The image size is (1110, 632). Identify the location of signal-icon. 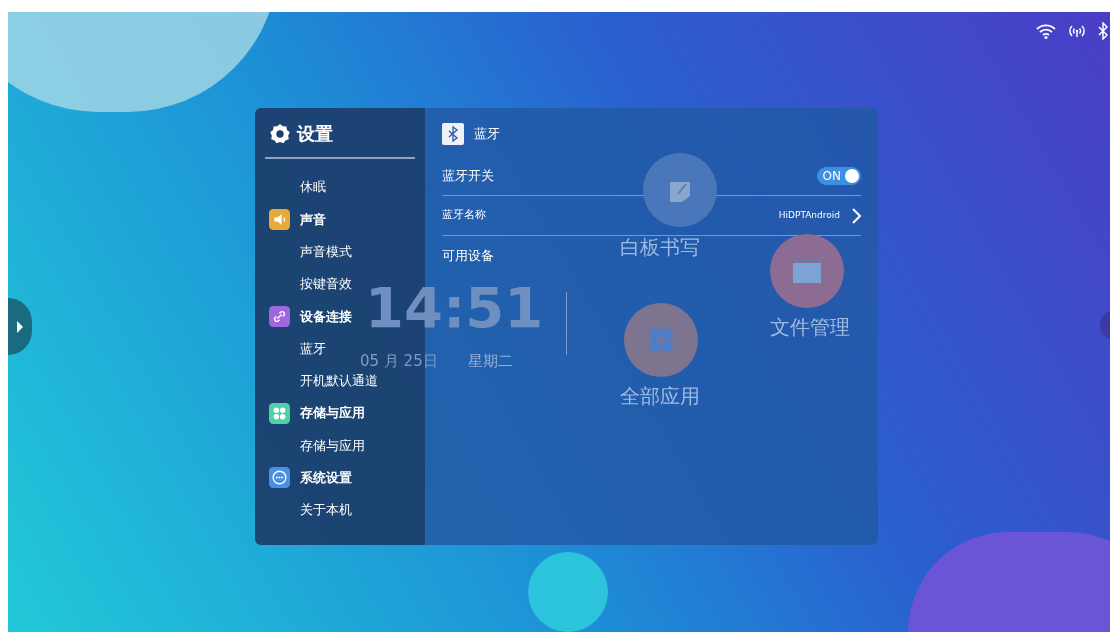
(1077, 31).